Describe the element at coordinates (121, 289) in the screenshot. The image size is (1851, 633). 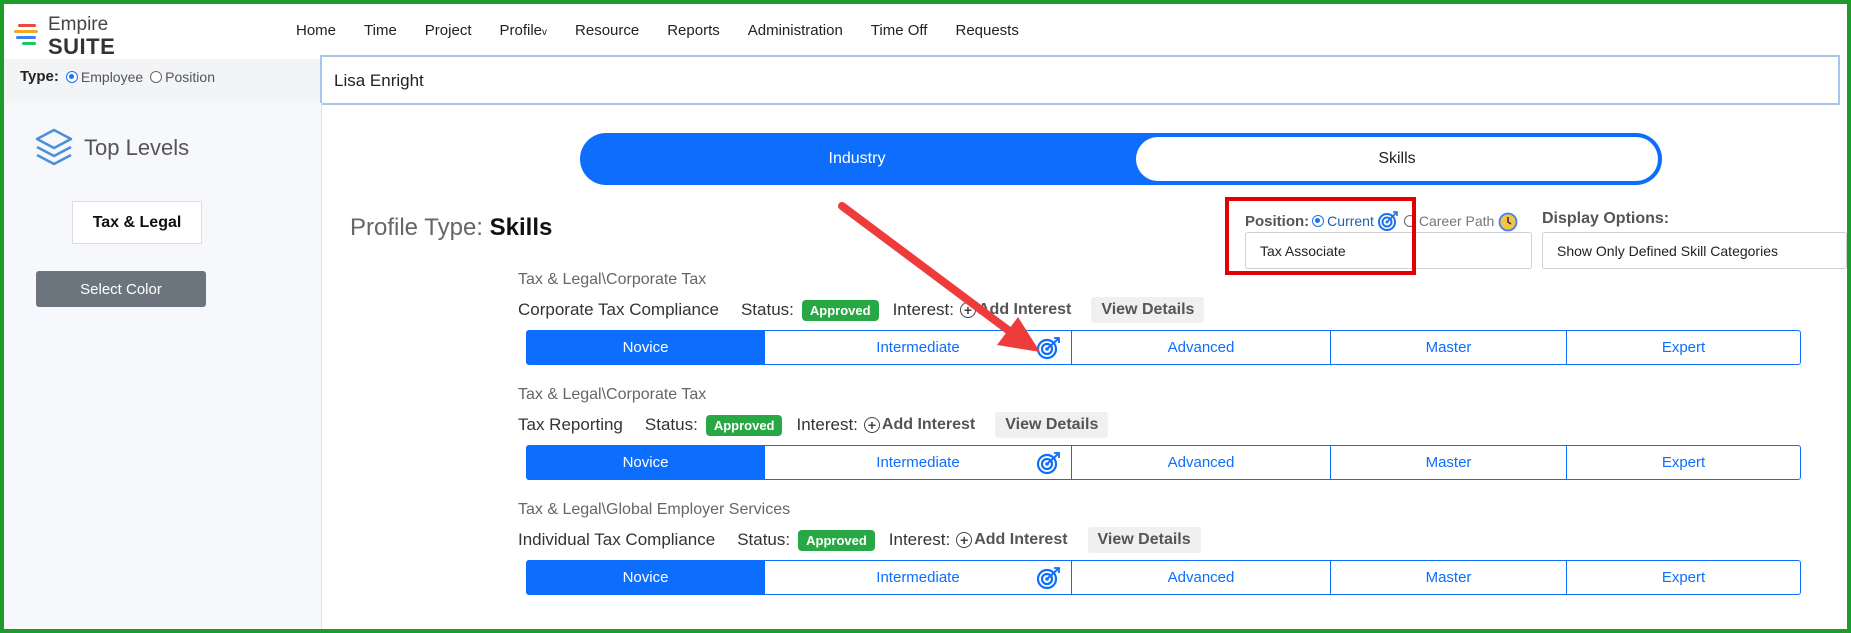
I see `select-color-button: Select Color` at that location.